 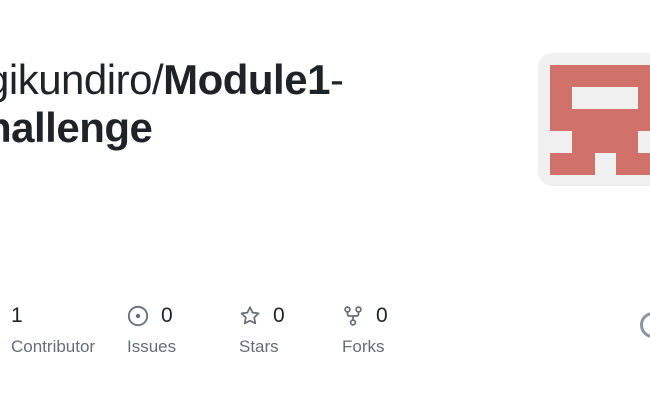 I want to click on stat-forks: 0 Forks, so click(x=365, y=330).